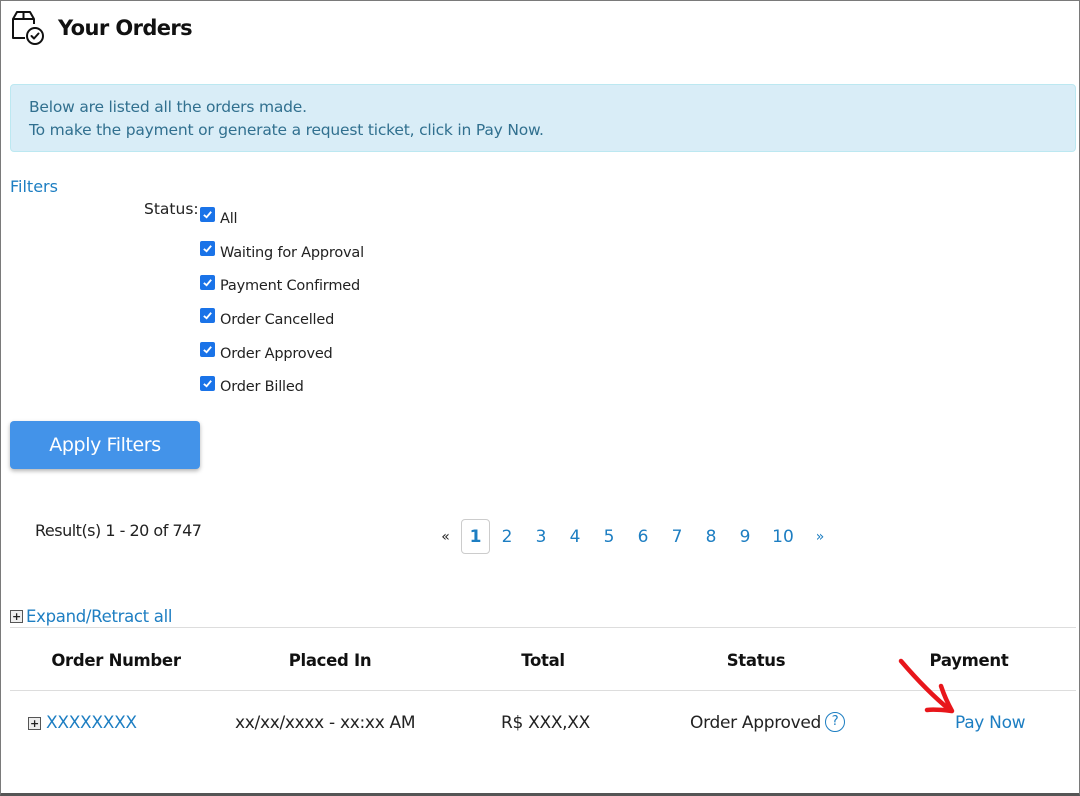 The image size is (1080, 796). What do you see at coordinates (125, 28) in the screenshot?
I see `page-title: Your Orders` at bounding box center [125, 28].